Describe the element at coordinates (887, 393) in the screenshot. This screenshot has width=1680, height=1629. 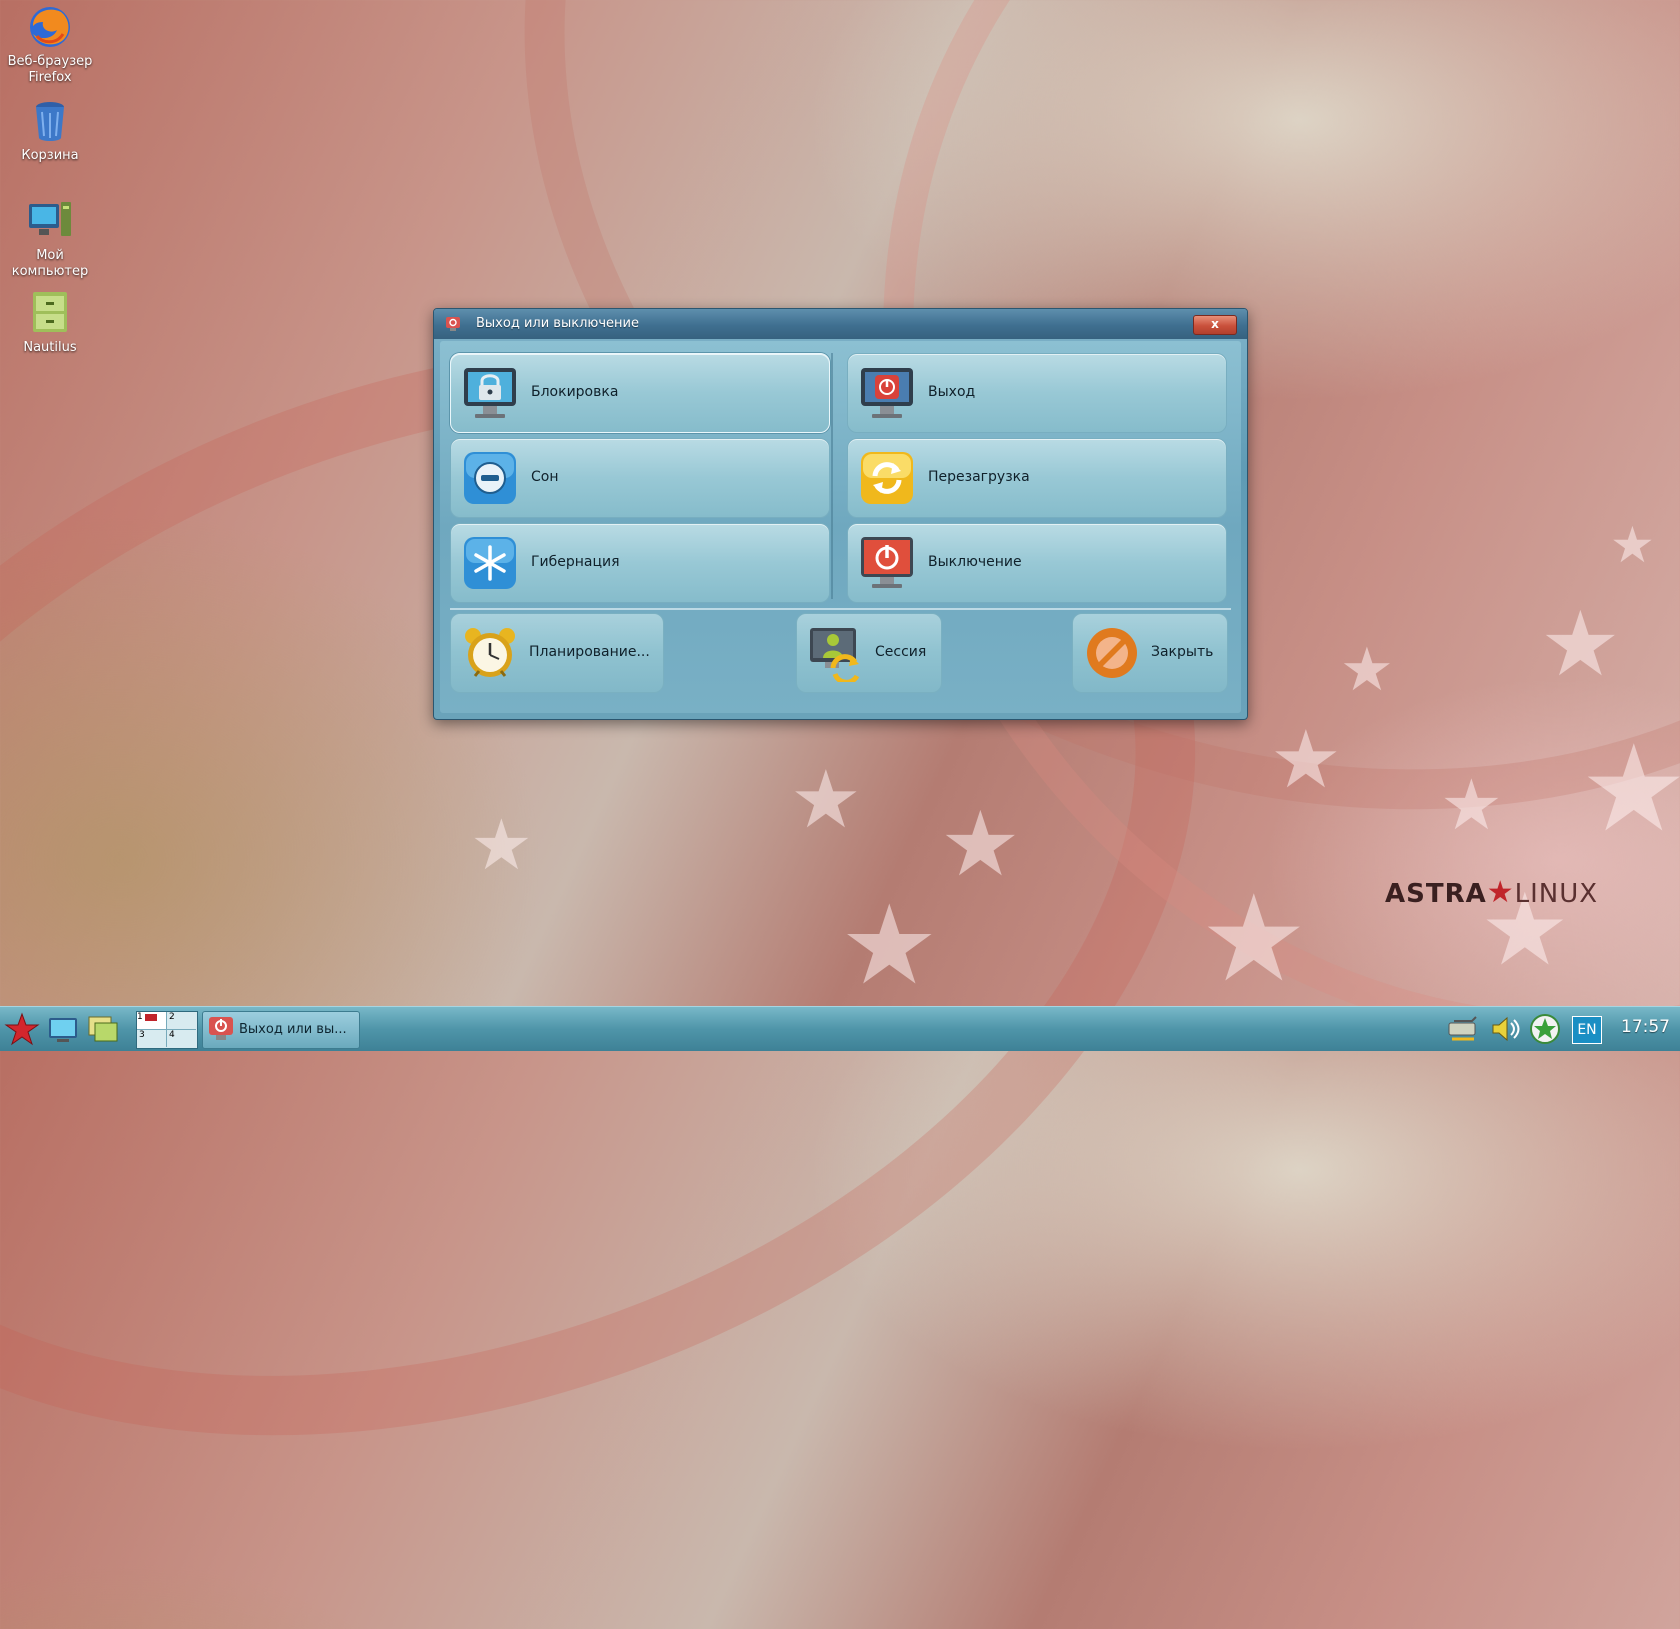
I see `logout-icon` at that location.